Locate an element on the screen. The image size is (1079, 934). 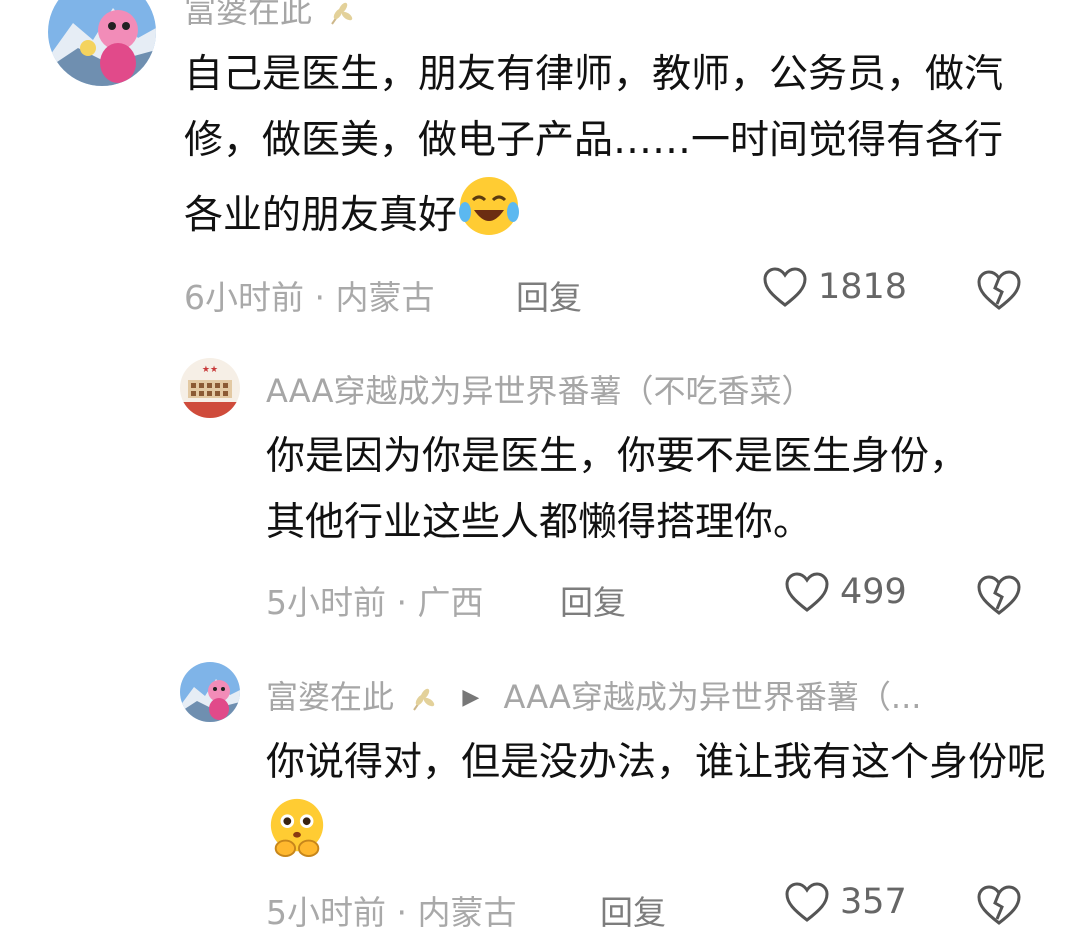
crying-laughing-emoji is located at coordinates (489, 206).